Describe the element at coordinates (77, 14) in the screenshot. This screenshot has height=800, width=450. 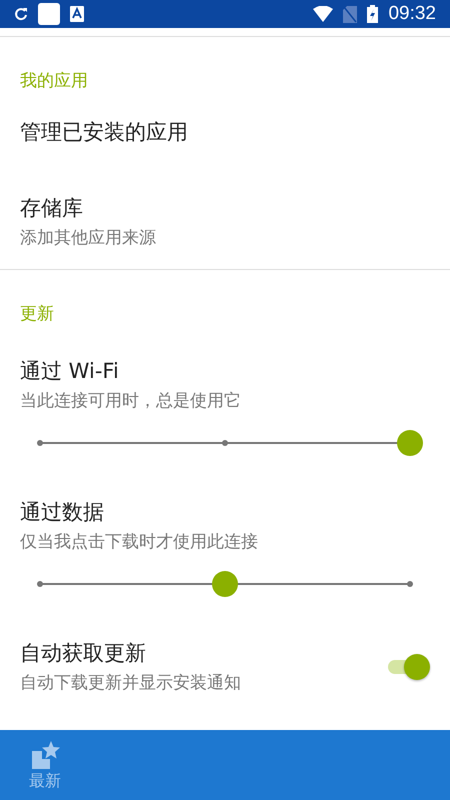
I see `notification-icon` at that location.